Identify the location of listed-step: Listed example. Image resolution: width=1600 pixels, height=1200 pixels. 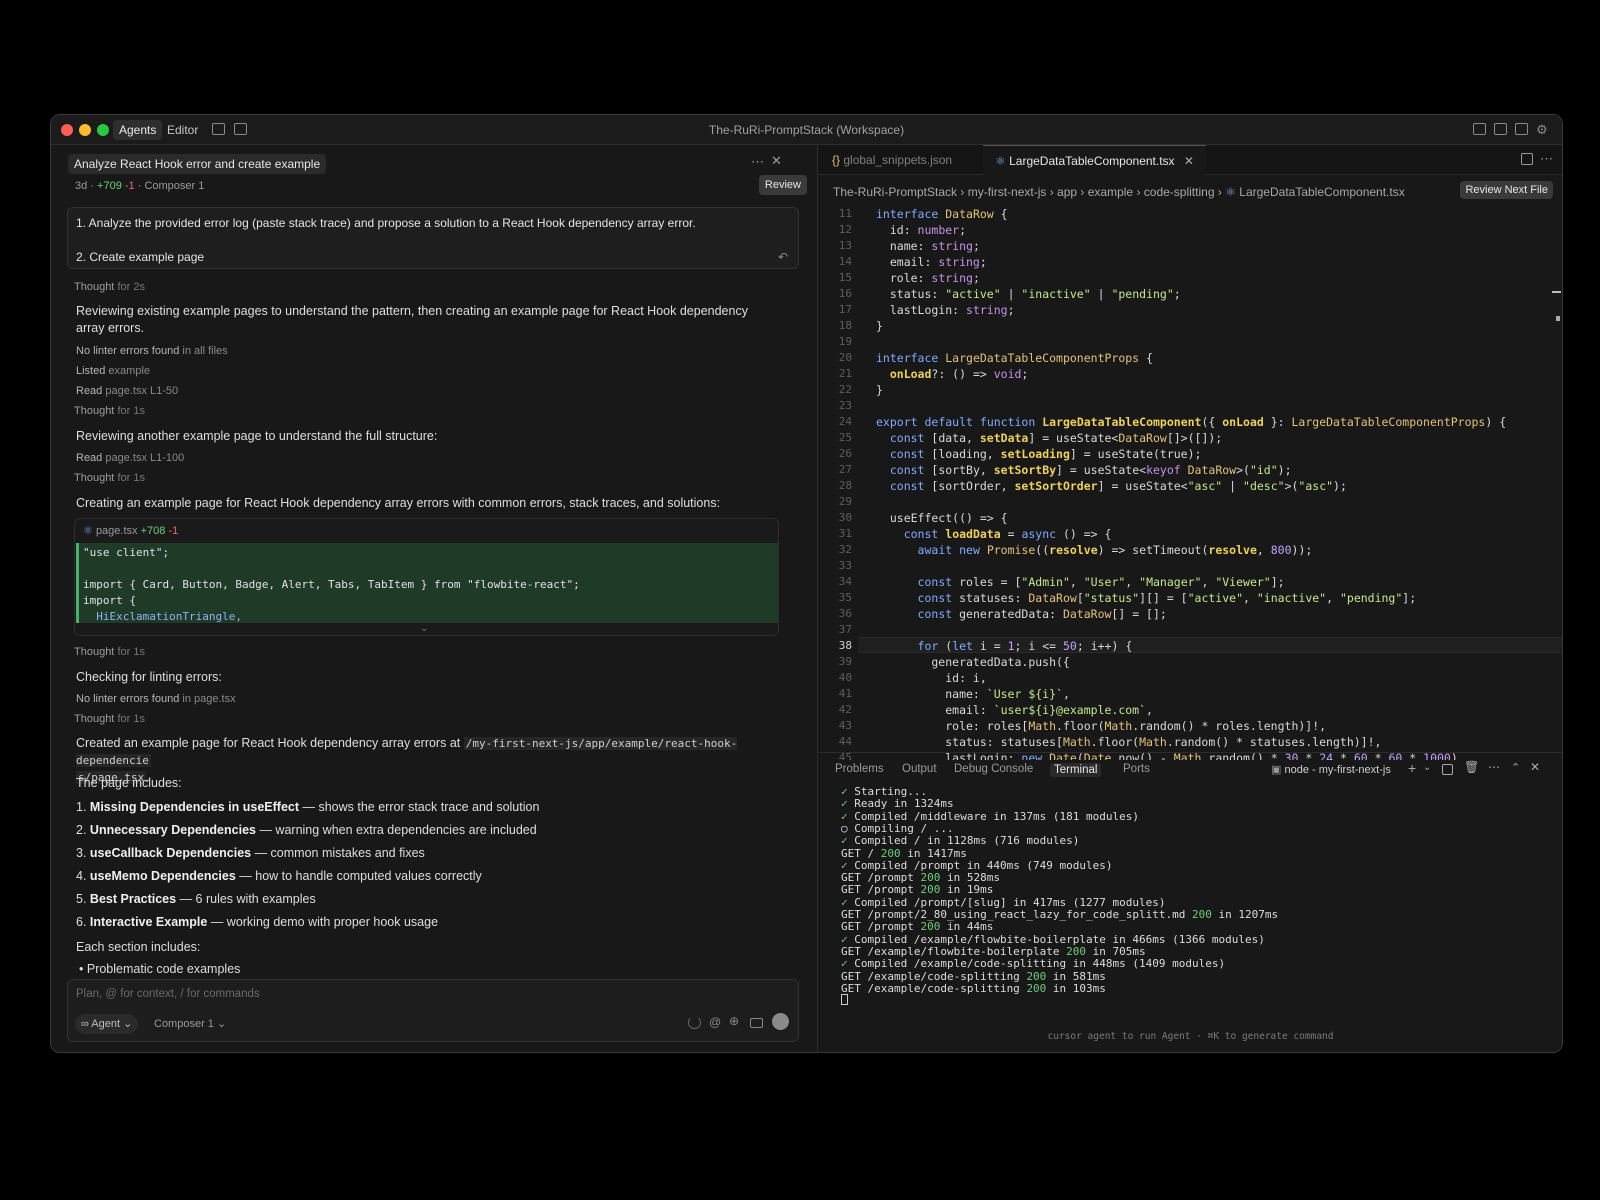
(113, 371).